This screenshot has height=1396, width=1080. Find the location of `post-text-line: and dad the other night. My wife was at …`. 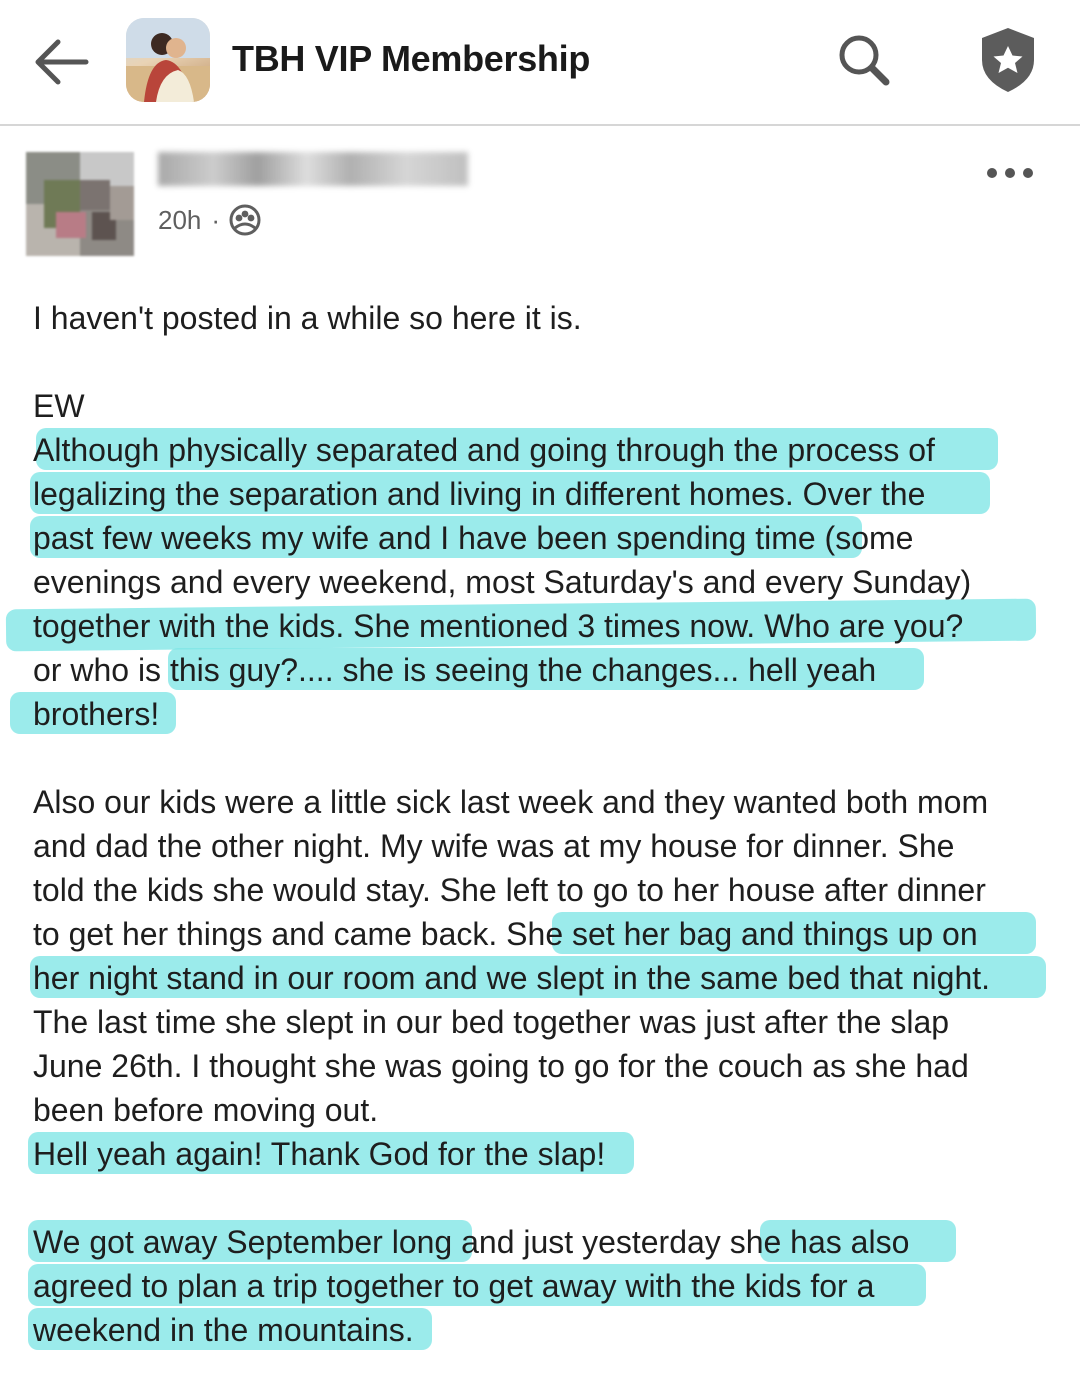

post-text-line: and dad the other night. My wife was at … is located at coordinates (494, 846).